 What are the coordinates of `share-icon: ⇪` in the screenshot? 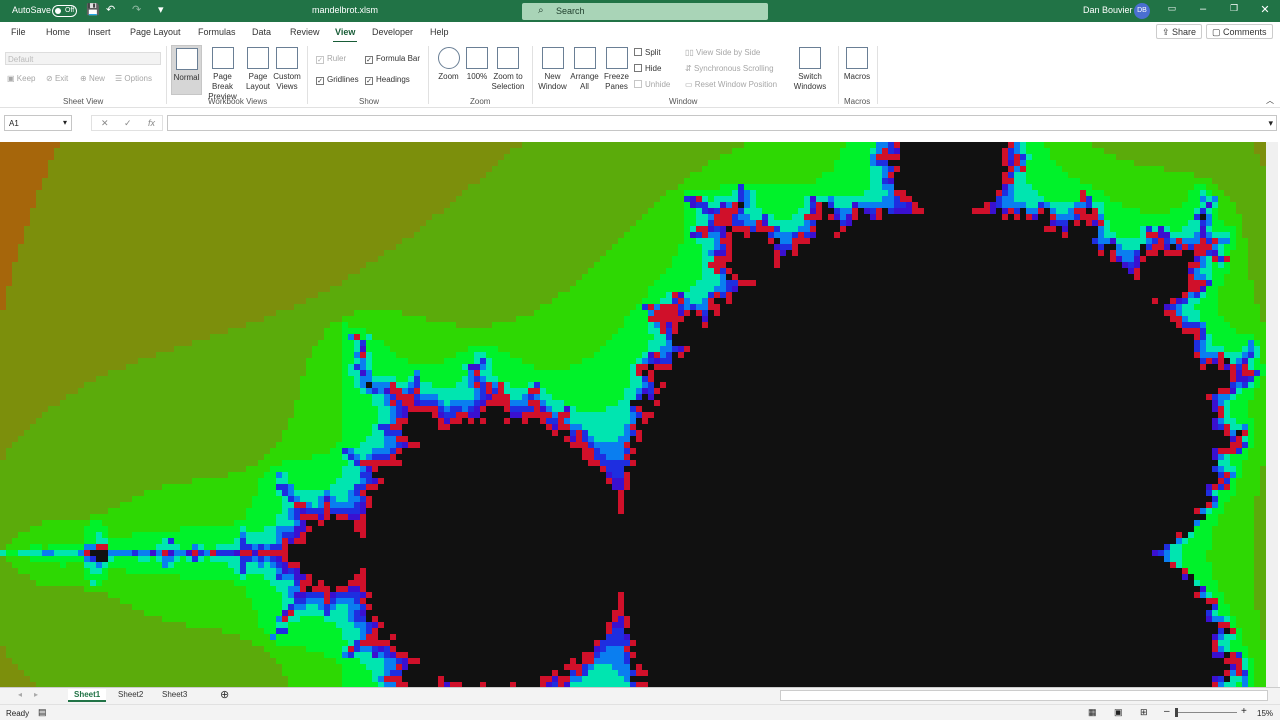 It's located at (1167, 32).